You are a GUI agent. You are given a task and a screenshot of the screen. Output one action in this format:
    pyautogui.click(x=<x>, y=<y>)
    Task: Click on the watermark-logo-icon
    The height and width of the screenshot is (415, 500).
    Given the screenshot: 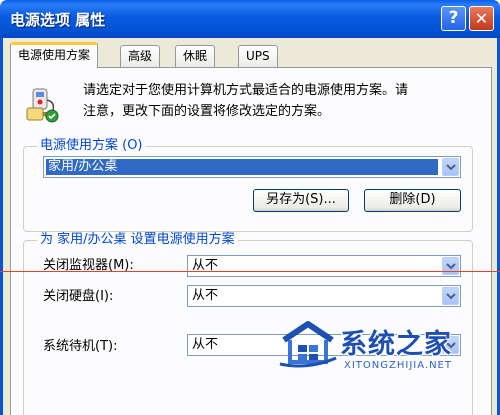 What is the action you would take?
    pyautogui.click(x=308, y=344)
    